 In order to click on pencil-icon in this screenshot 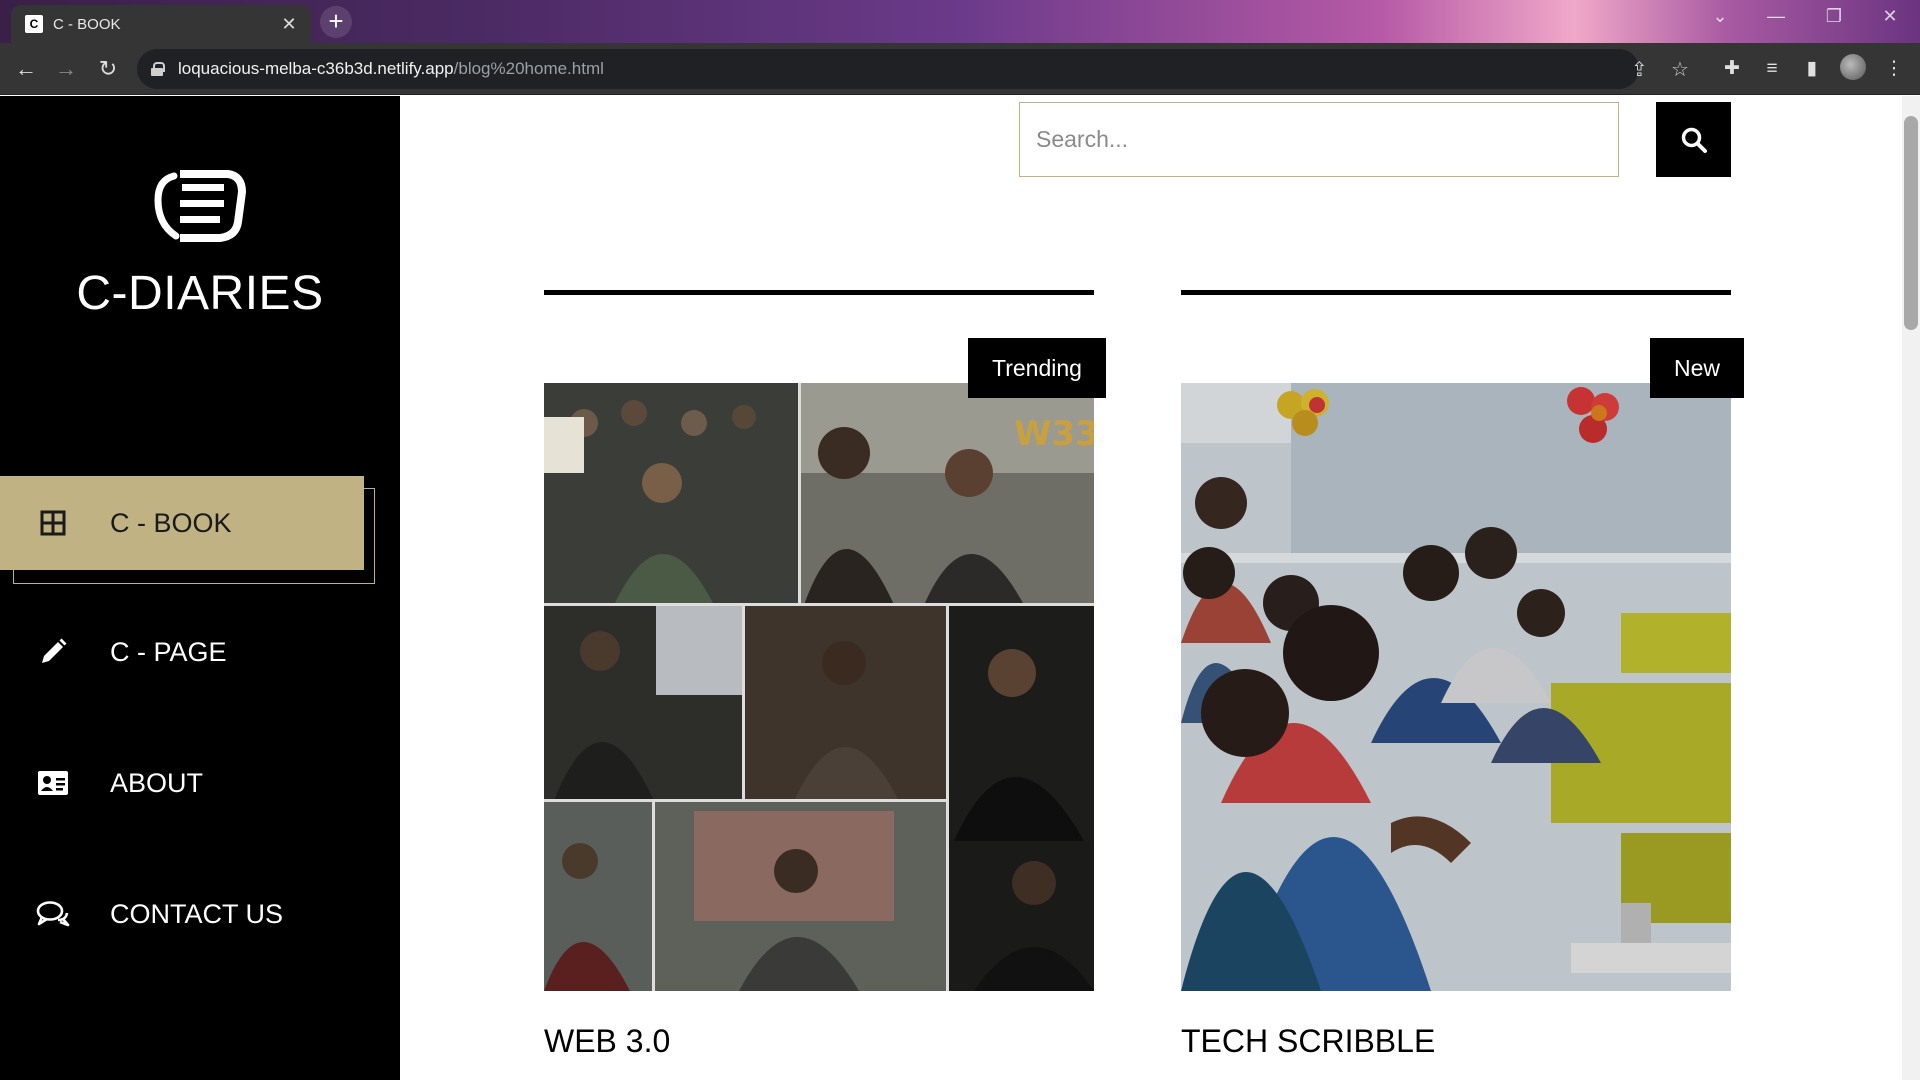, I will do `click(53, 652)`.